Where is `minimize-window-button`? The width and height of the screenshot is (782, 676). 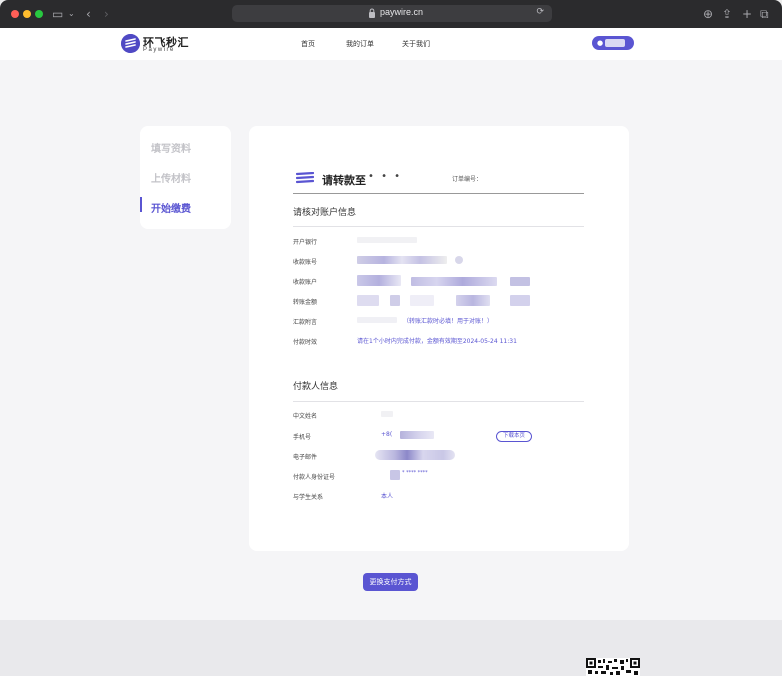
minimize-window-button is located at coordinates (27, 14).